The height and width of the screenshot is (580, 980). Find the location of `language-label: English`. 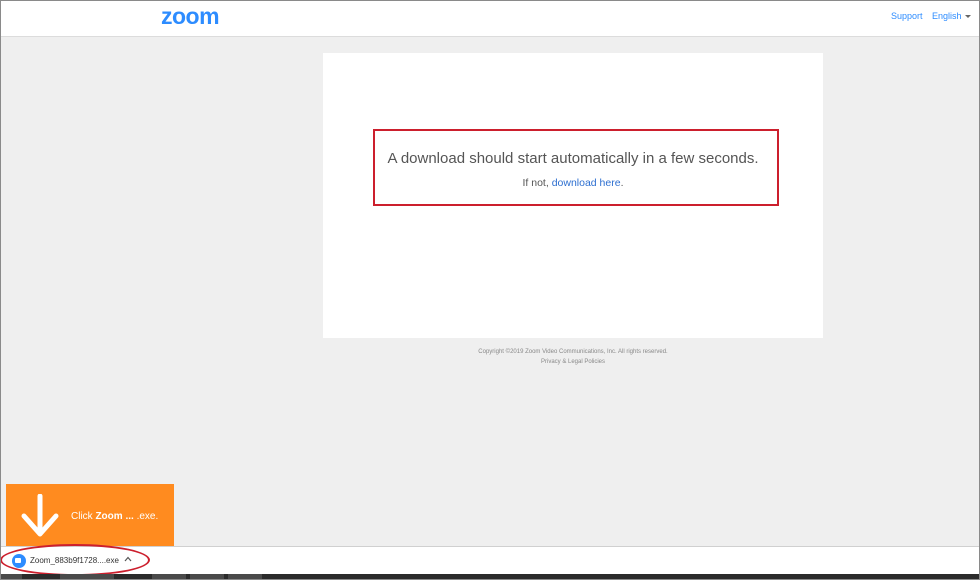

language-label: English is located at coordinates (947, 16).